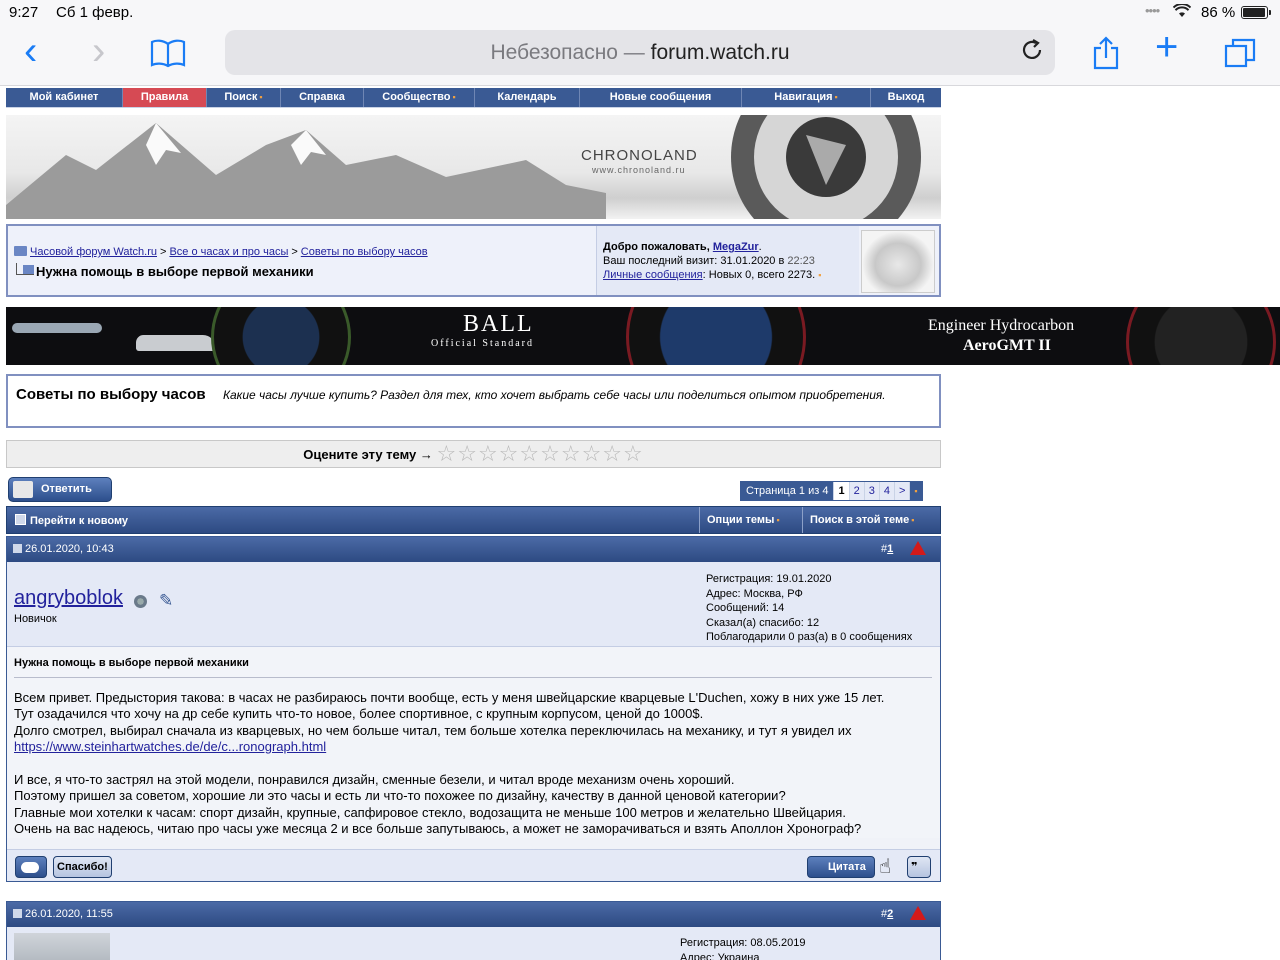 This screenshot has width=1280, height=960. Describe the element at coordinates (228, 252) in the screenshot. I see `breadcrumb-link-all-about-watches: Все о часах и про часы` at that location.